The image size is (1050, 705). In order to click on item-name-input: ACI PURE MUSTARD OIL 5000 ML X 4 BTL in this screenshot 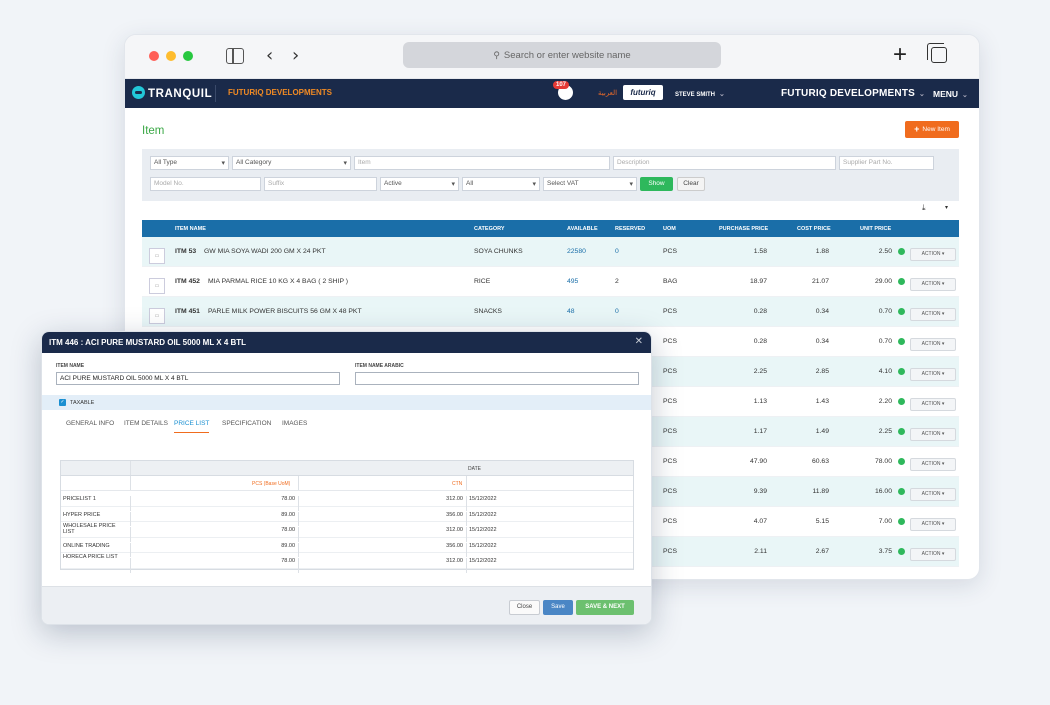, I will do `click(198, 378)`.